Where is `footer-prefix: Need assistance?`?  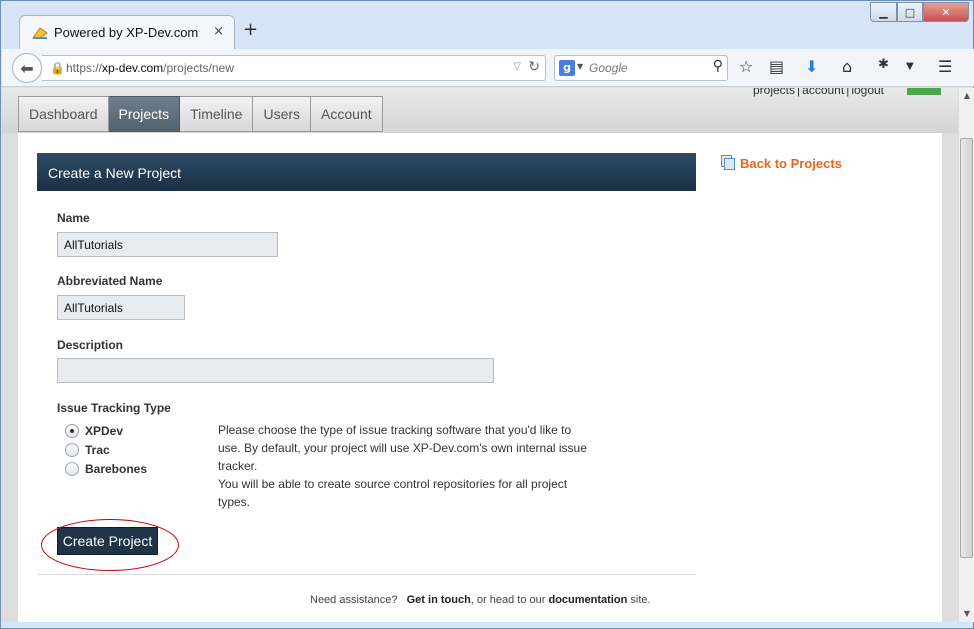
footer-prefix: Need assistance? is located at coordinates (354, 600).